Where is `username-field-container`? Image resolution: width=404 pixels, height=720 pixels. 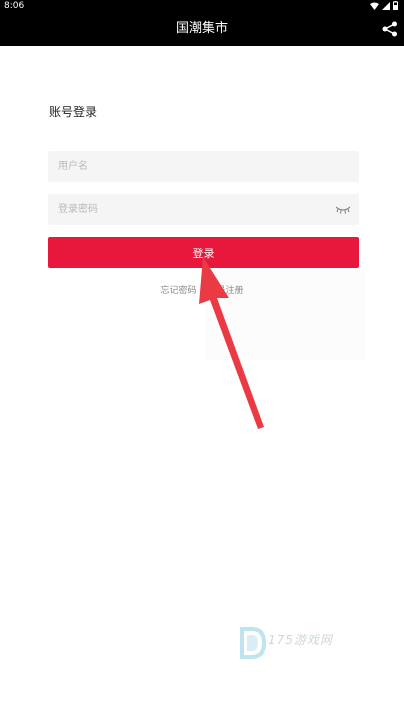 username-field-container is located at coordinates (203, 166).